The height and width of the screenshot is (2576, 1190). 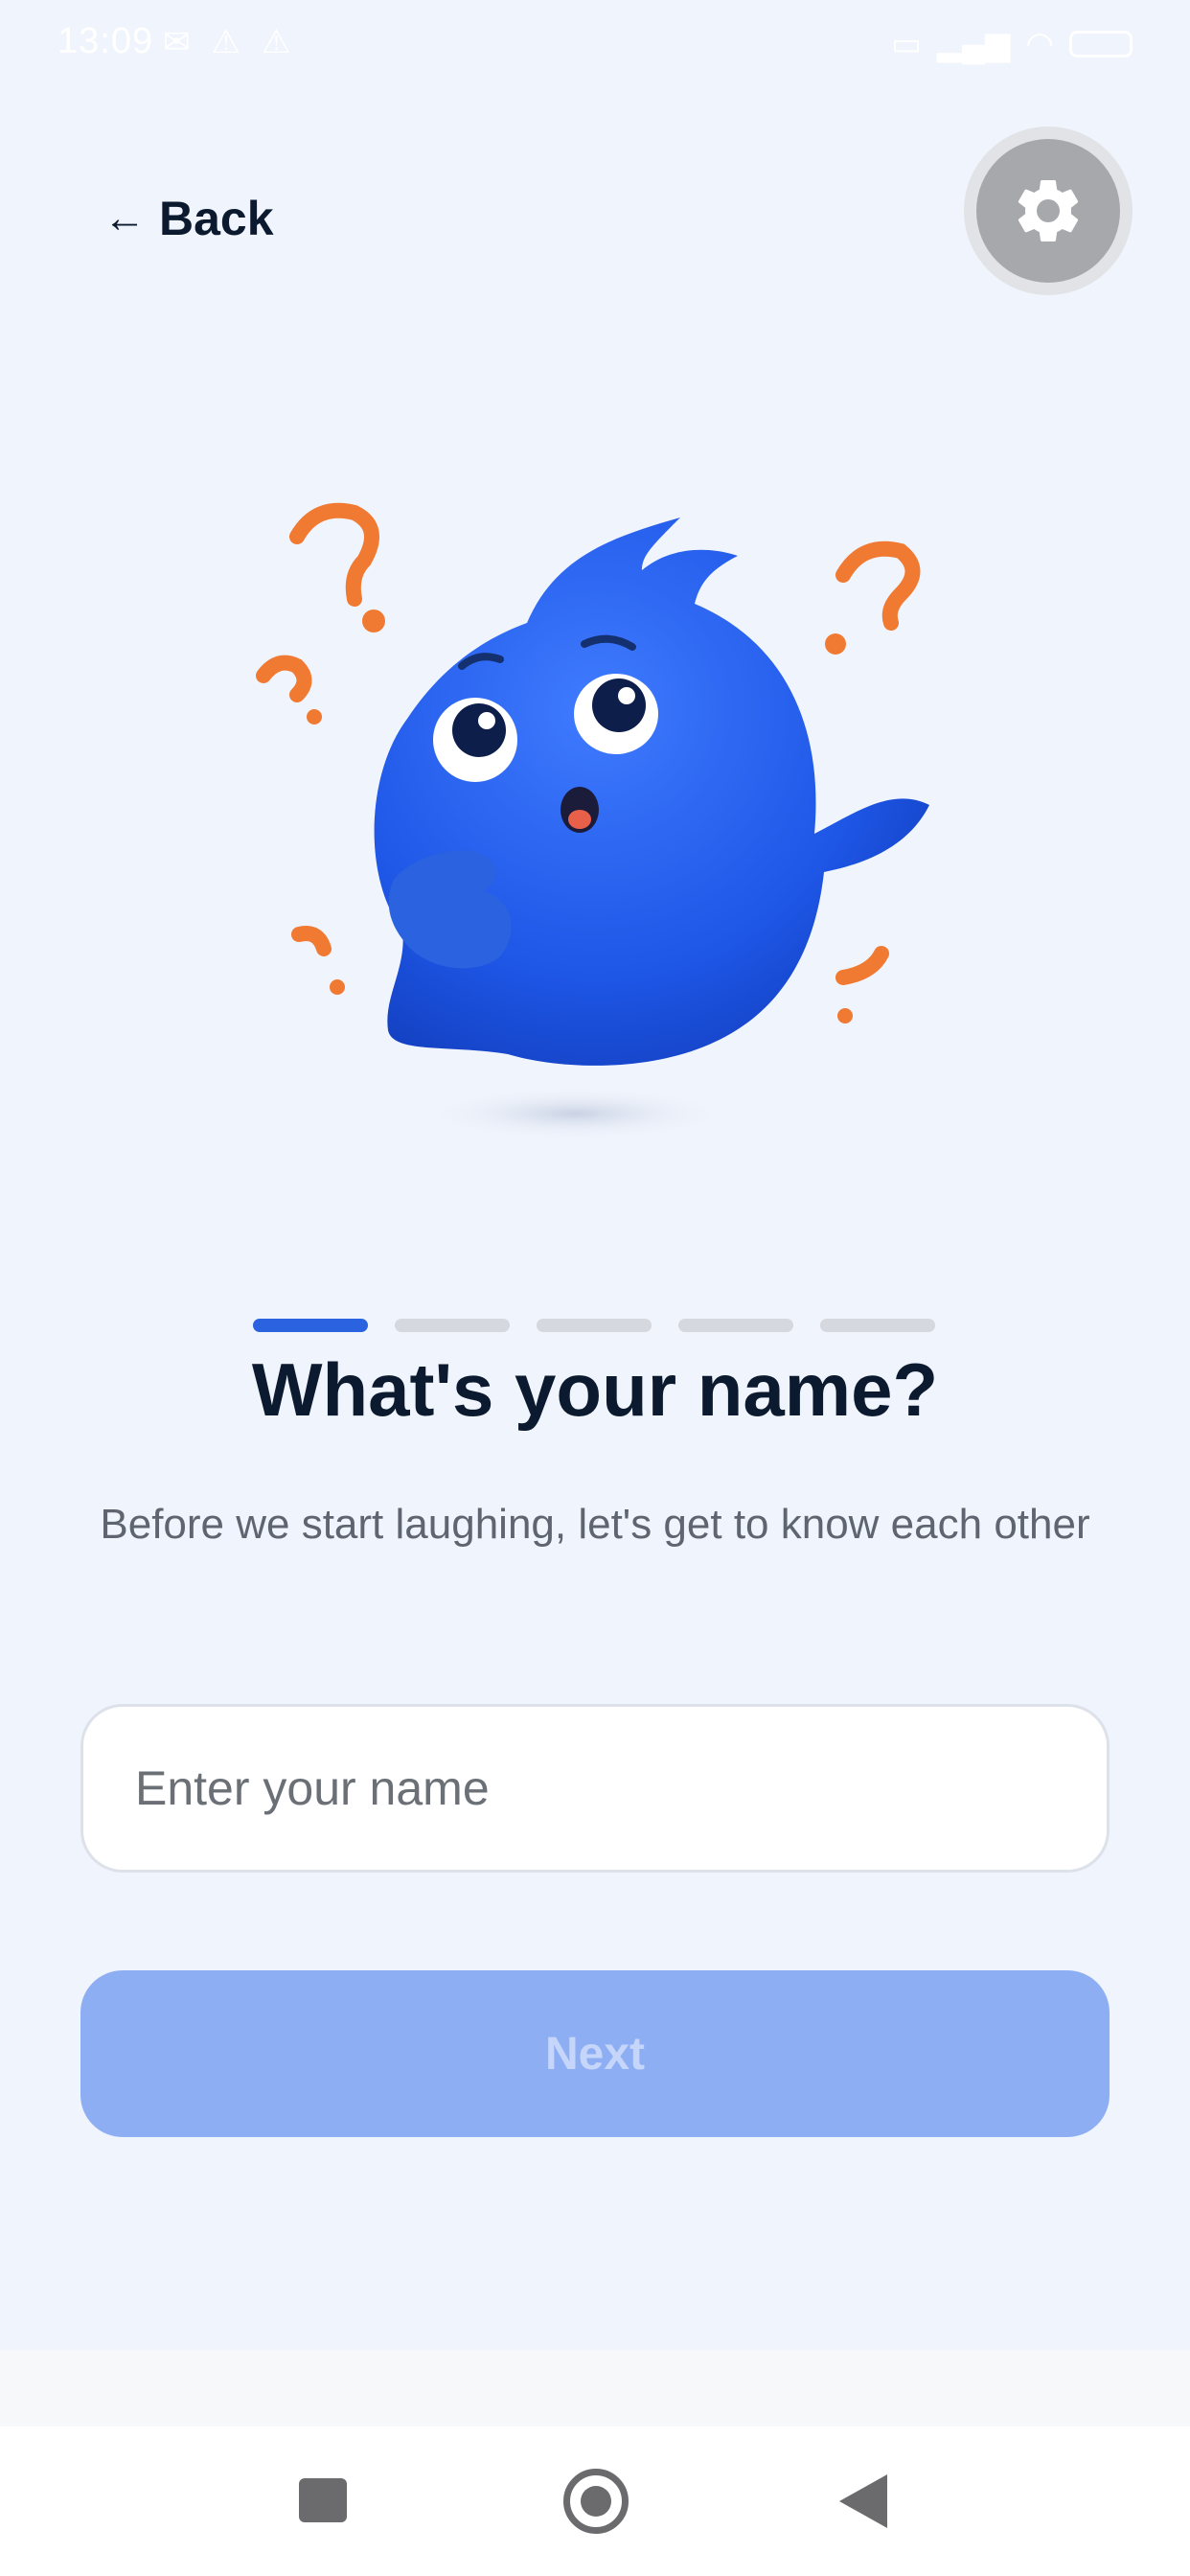 I want to click on back-button: ← Back, so click(x=189, y=218).